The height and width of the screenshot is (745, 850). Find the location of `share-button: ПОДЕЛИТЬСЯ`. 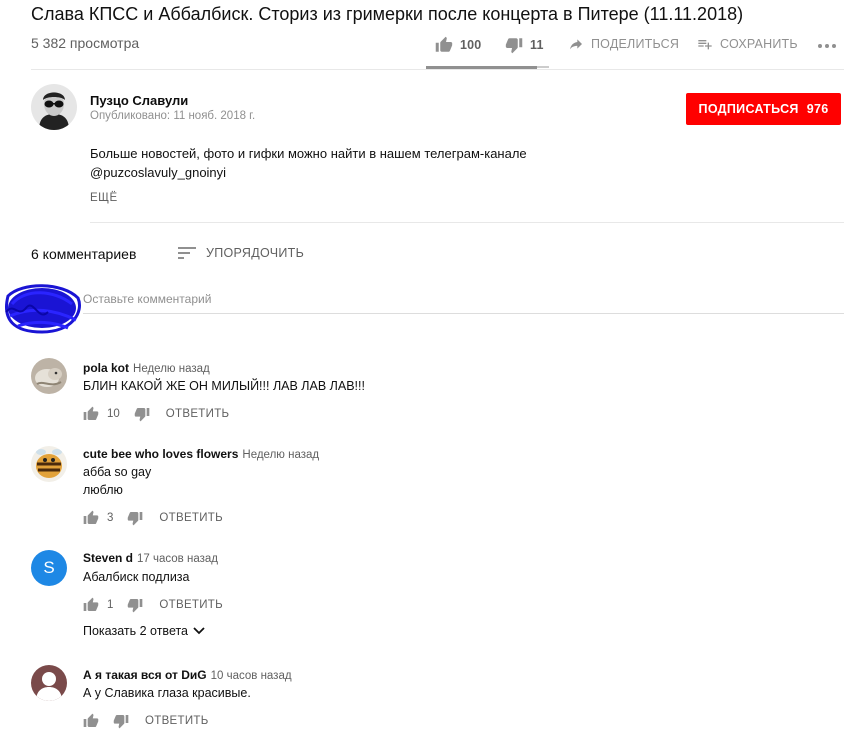

share-button: ПОДЕЛИТЬСЯ is located at coordinates (623, 44).